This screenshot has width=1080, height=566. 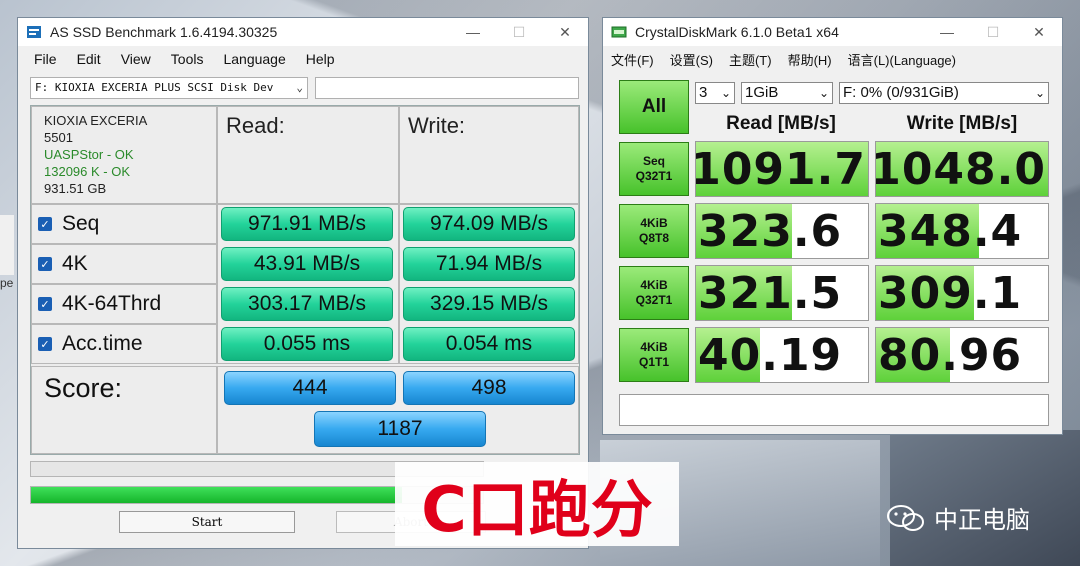 I want to click on drive-select: F: 0% (0/931GiB) ⌄, so click(x=944, y=93).